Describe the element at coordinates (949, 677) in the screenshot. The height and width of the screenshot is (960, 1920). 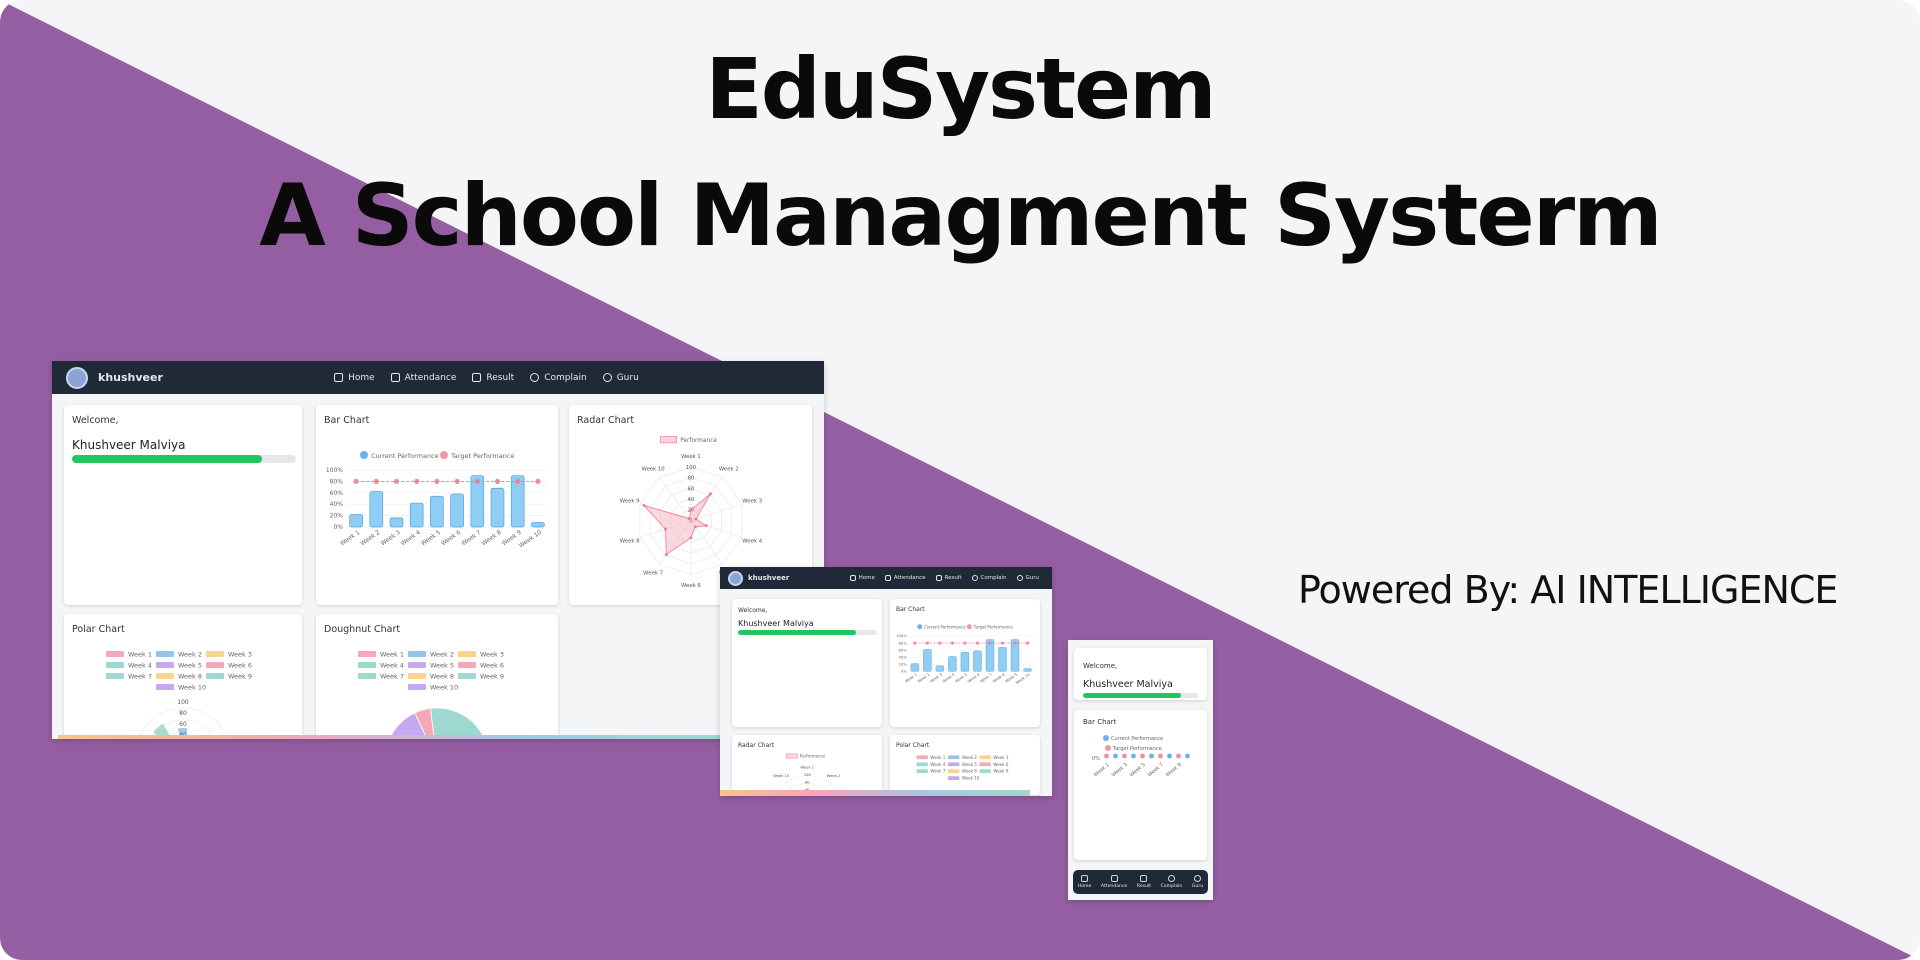
I see `x-tick-label: Week 4` at that location.